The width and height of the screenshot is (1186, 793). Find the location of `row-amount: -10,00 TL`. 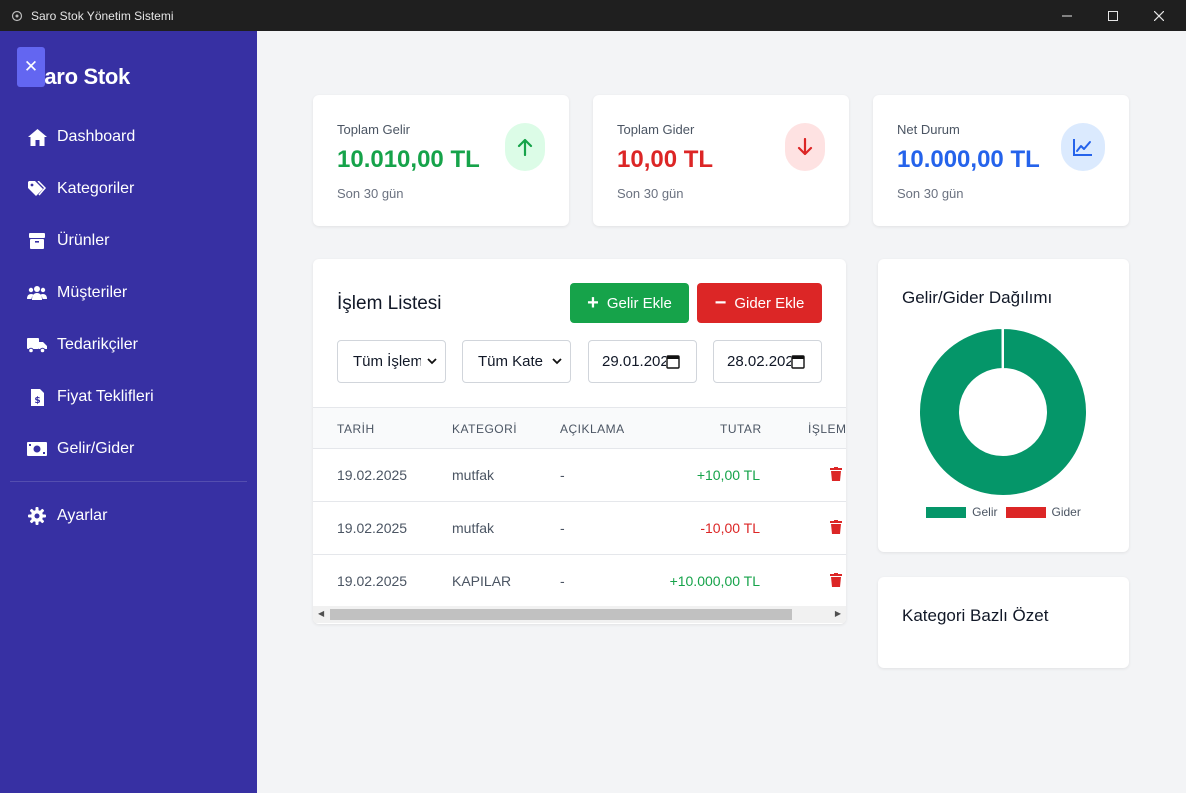

row-amount: -10,00 TL is located at coordinates (730, 528).